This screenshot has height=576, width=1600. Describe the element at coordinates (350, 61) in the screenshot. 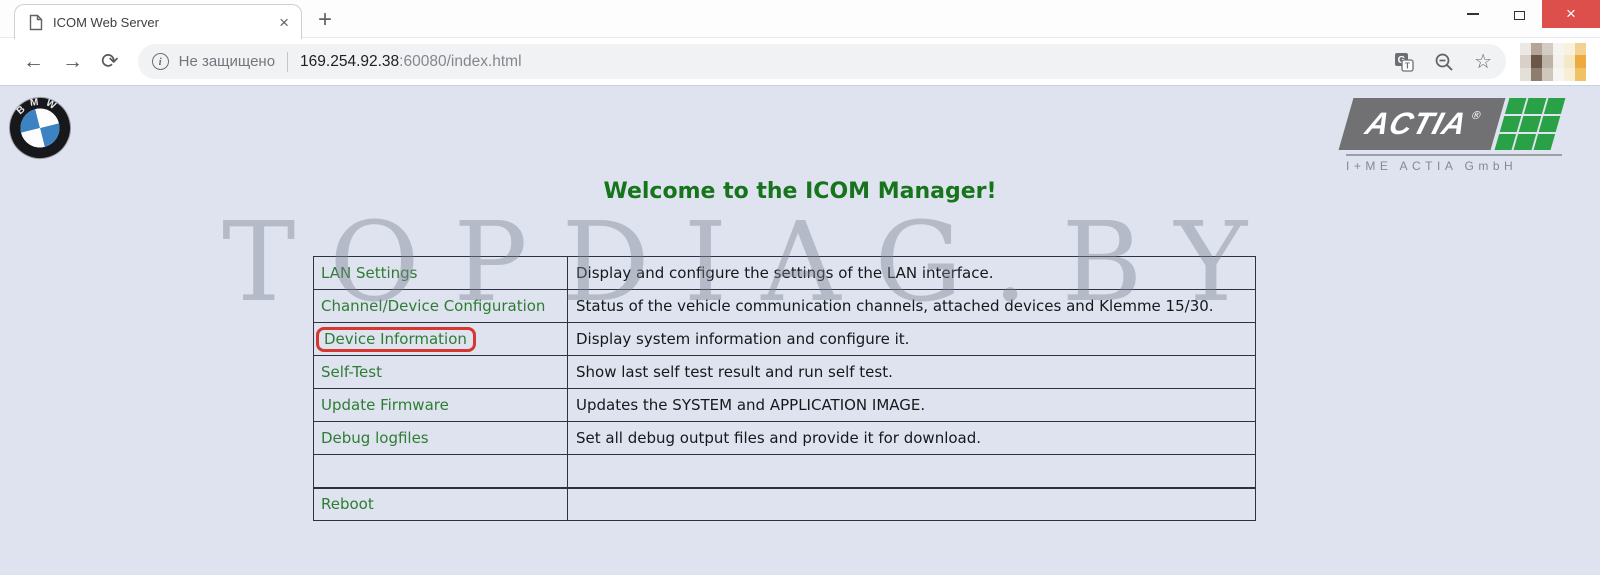

I see `url-host: 169.254.92.38` at that location.